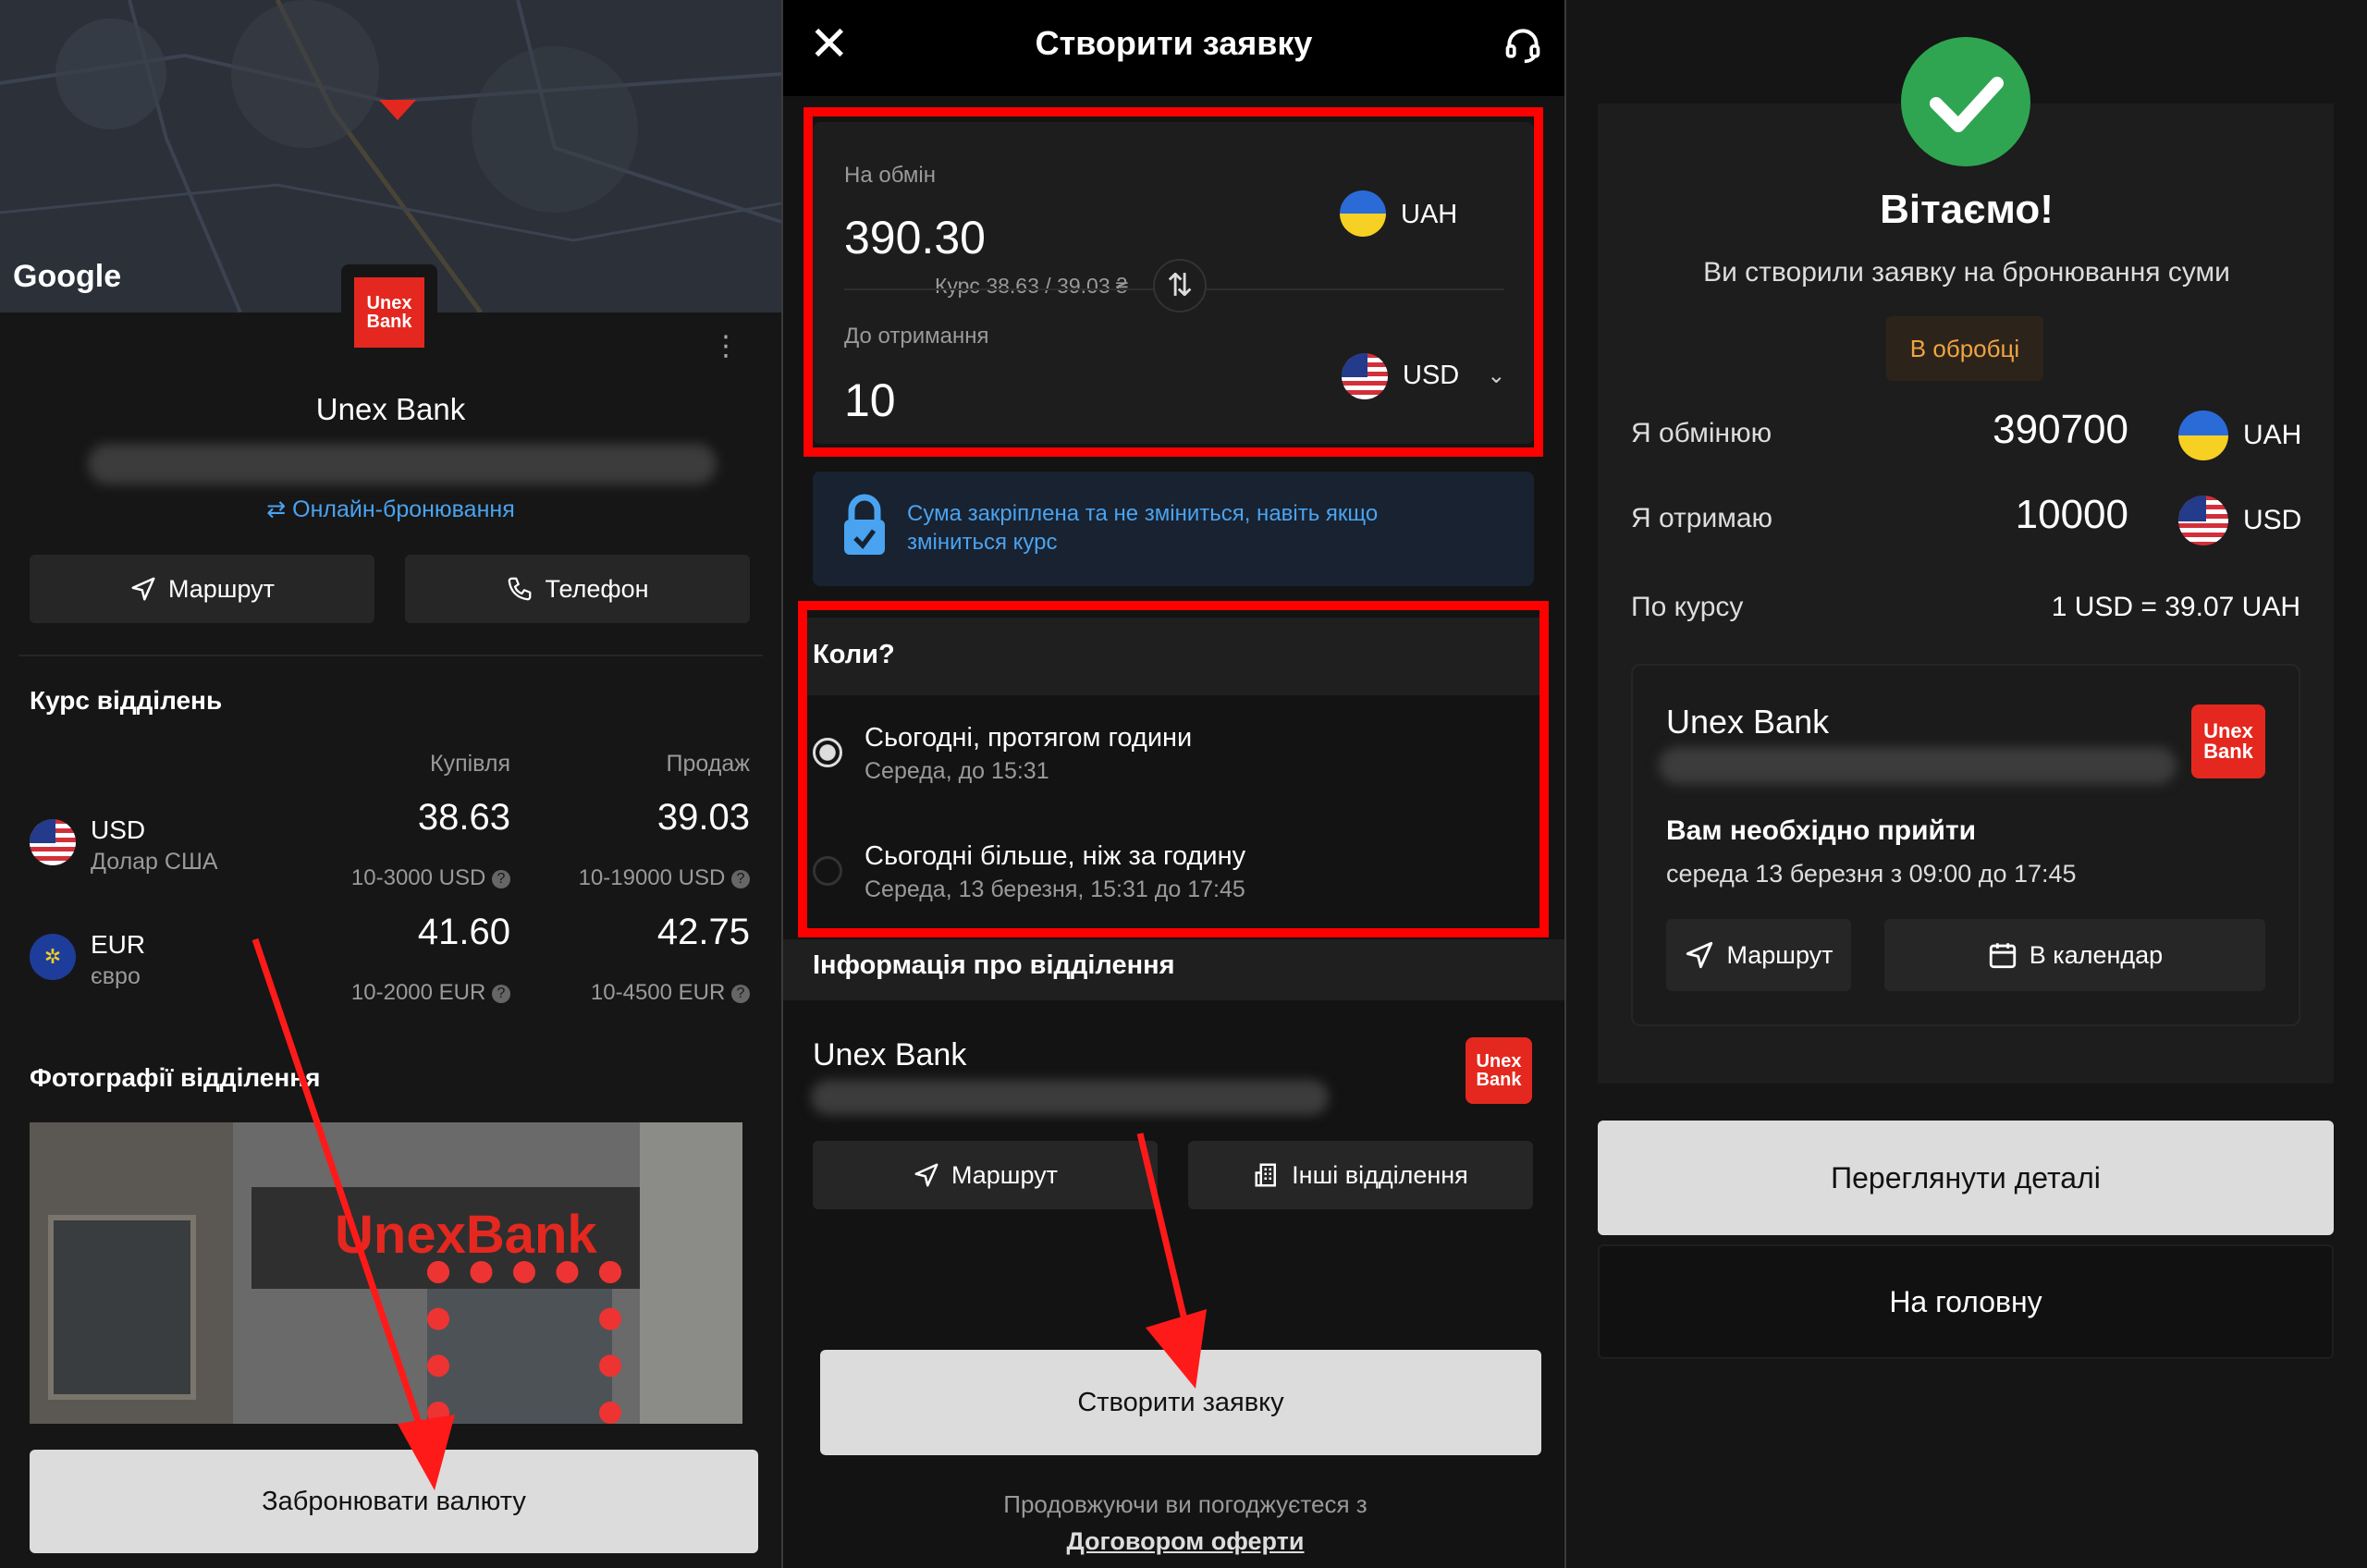  I want to click on photo-sign-text: UnexBank, so click(466, 1235).